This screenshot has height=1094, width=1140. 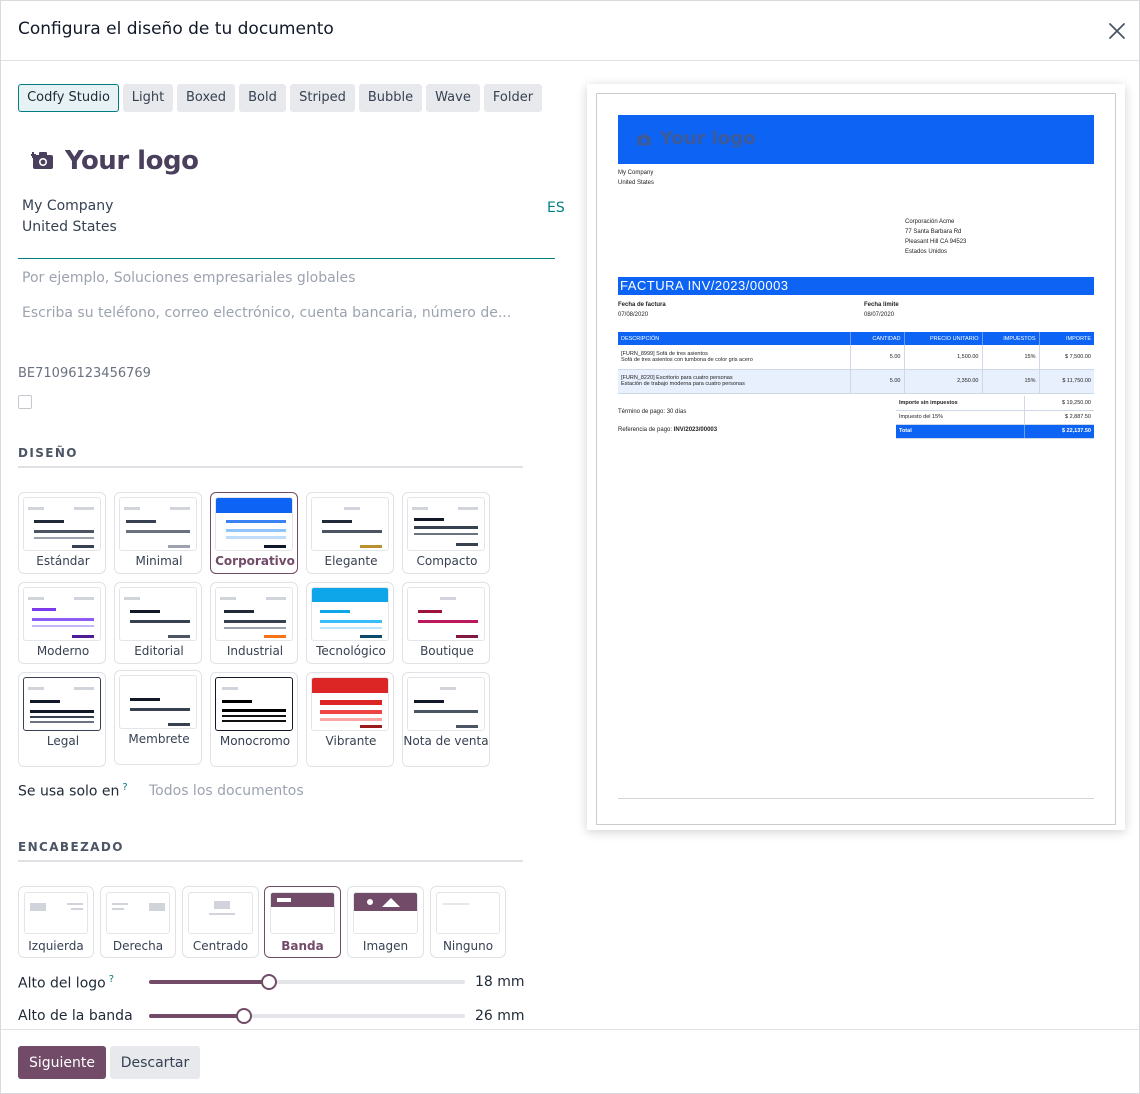 I want to click on preview-due-date-label: Fecha límite, so click(x=881, y=305).